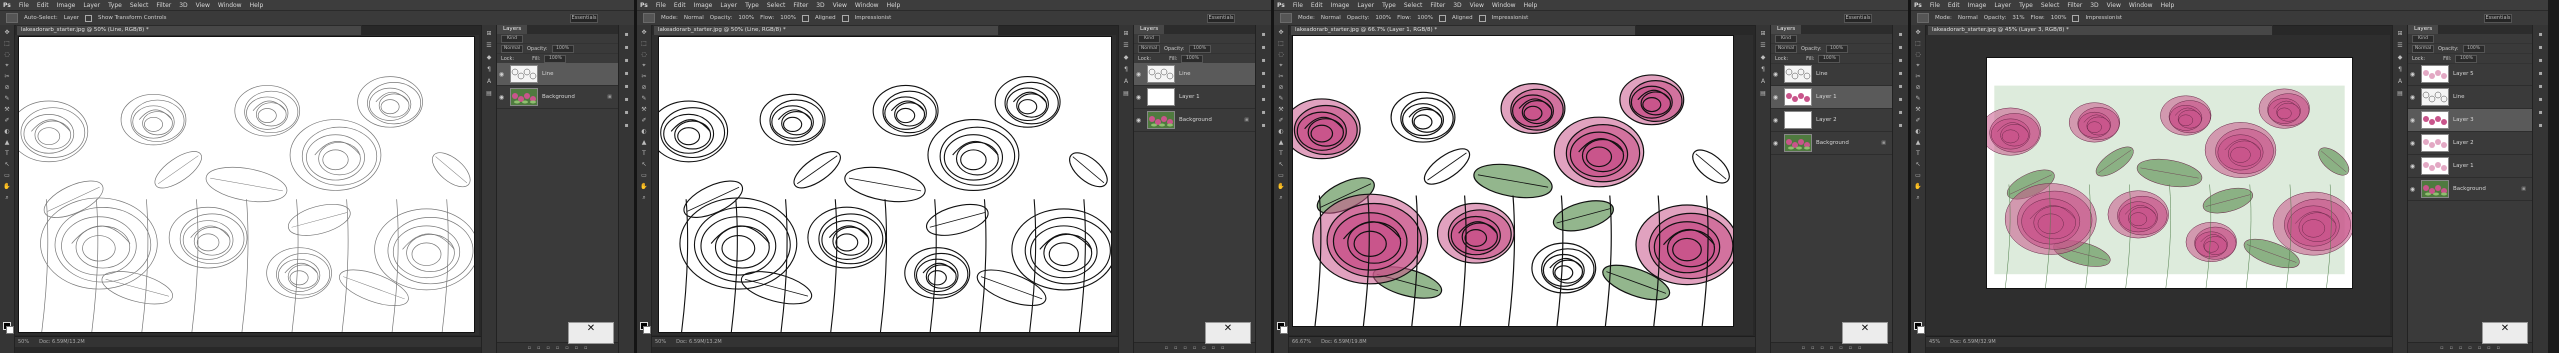 Image resolution: width=2559 pixels, height=353 pixels. I want to click on kind-filter: Kind, so click(1149, 38).